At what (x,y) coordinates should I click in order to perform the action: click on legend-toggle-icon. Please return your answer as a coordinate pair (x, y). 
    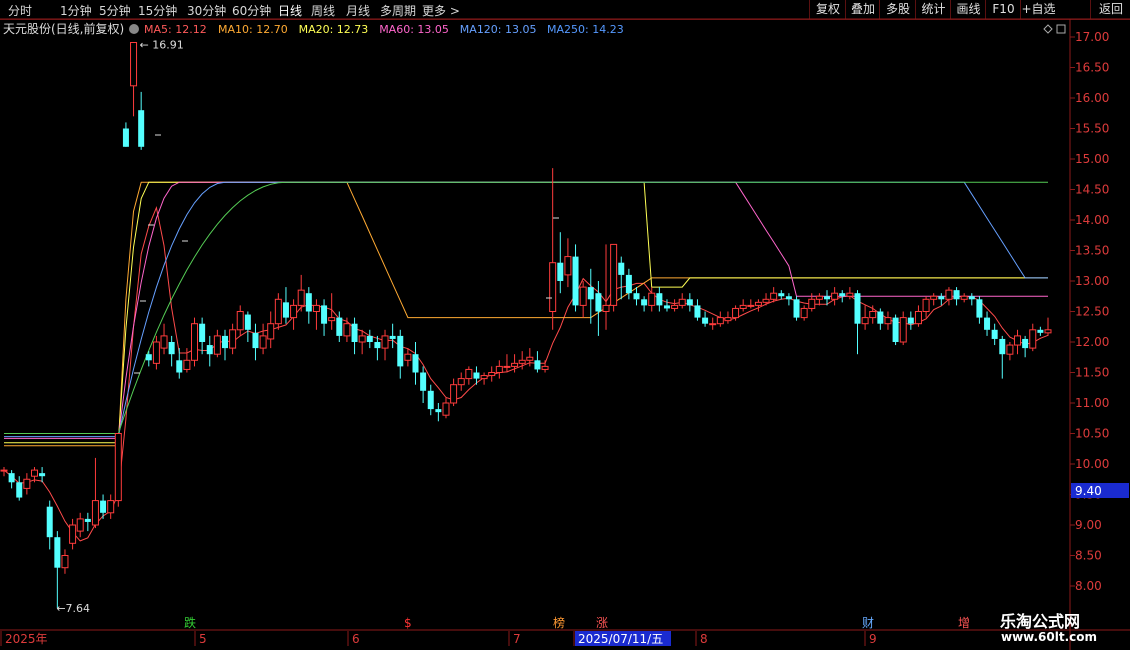
    Looking at the image, I should click on (134, 29).